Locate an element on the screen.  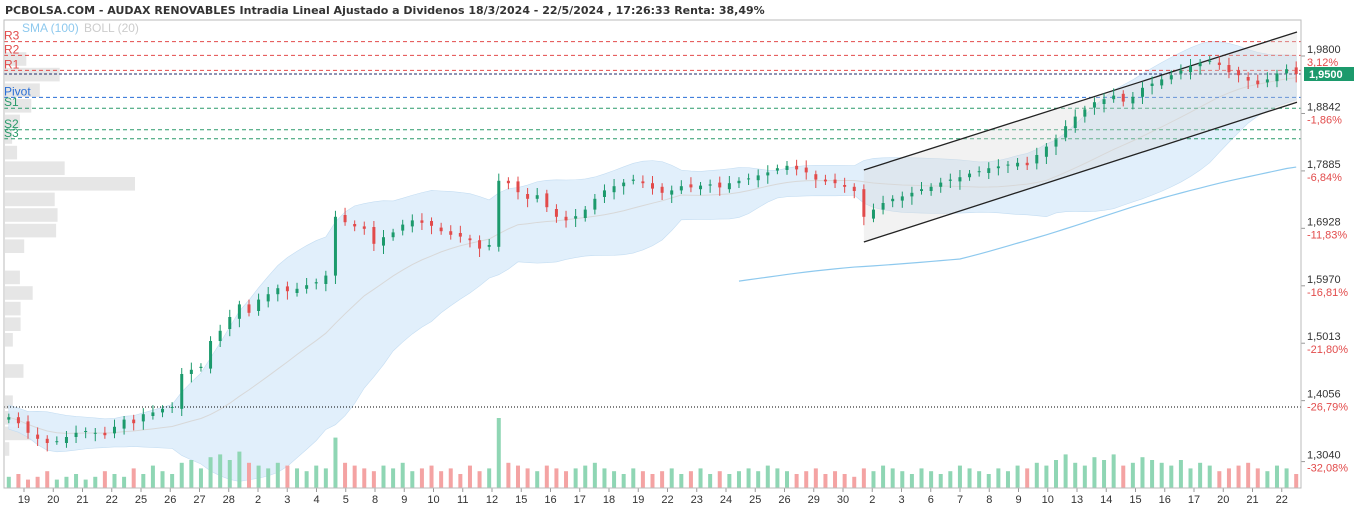
x-tick-label: 28 is located at coordinates (229, 500).